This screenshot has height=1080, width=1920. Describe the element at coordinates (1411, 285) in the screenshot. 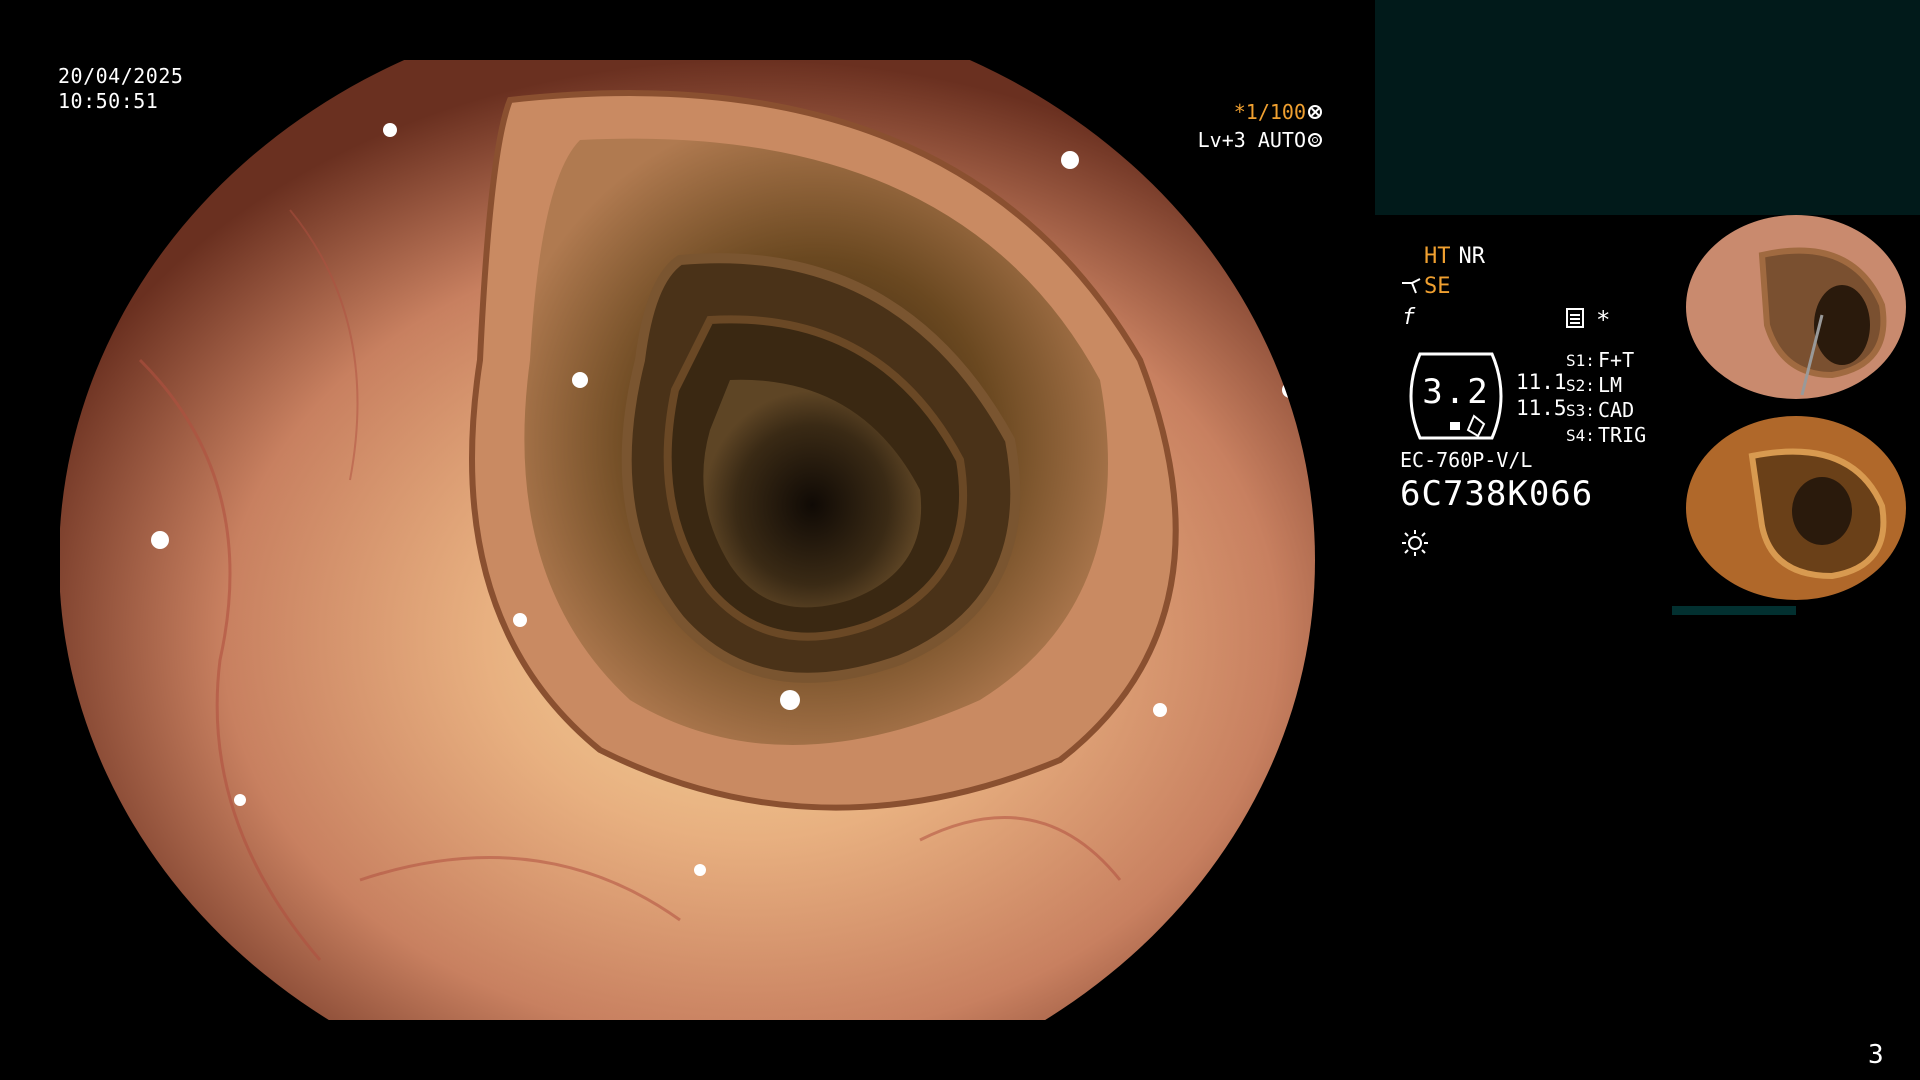

I see `scissors-icon` at that location.